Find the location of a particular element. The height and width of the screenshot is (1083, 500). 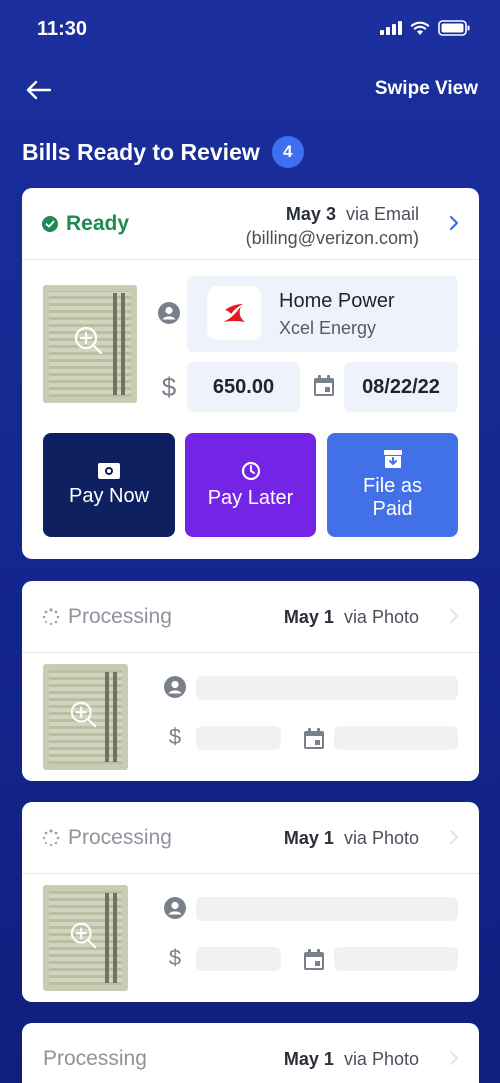

signal-icon is located at coordinates (391, 28).